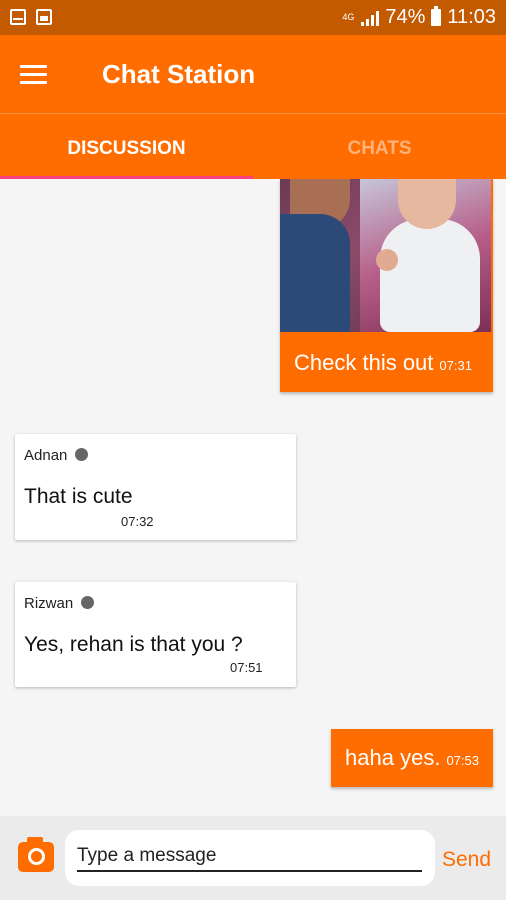 This screenshot has height=900, width=506. What do you see at coordinates (33, 75) in the screenshot?
I see `menu-icon` at bounding box center [33, 75].